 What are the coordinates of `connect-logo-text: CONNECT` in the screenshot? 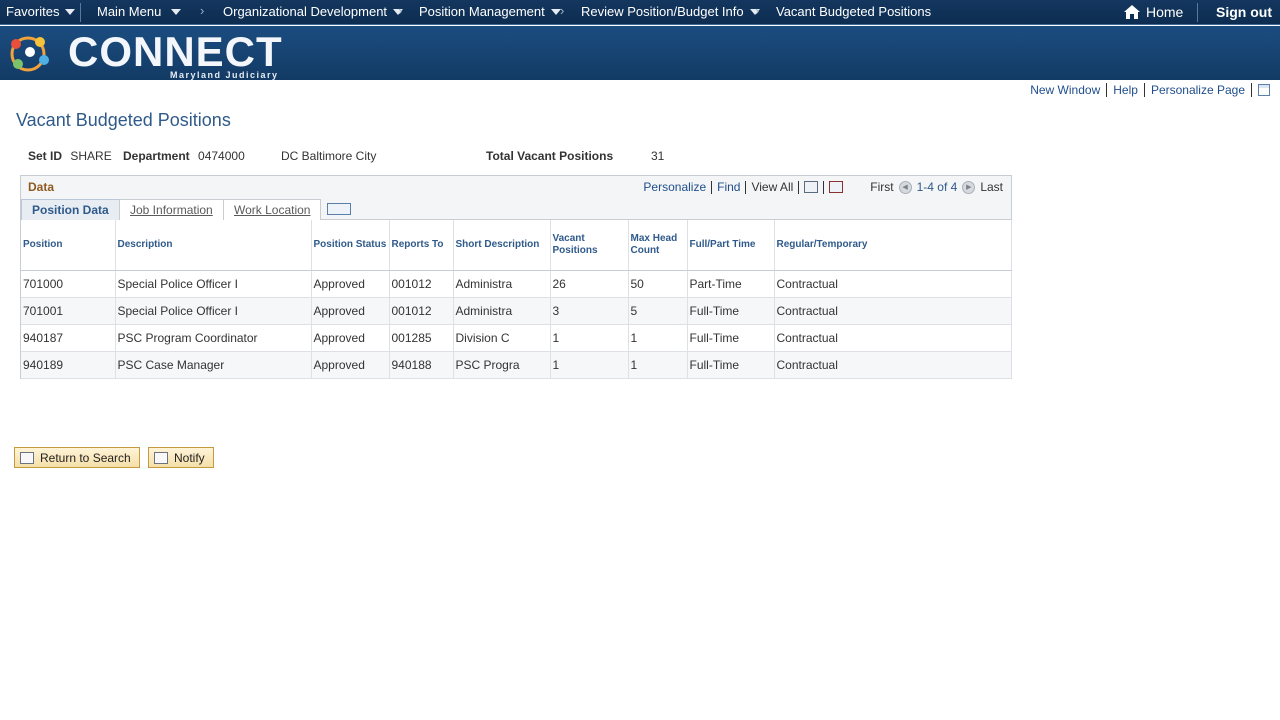 It's located at (175, 51).